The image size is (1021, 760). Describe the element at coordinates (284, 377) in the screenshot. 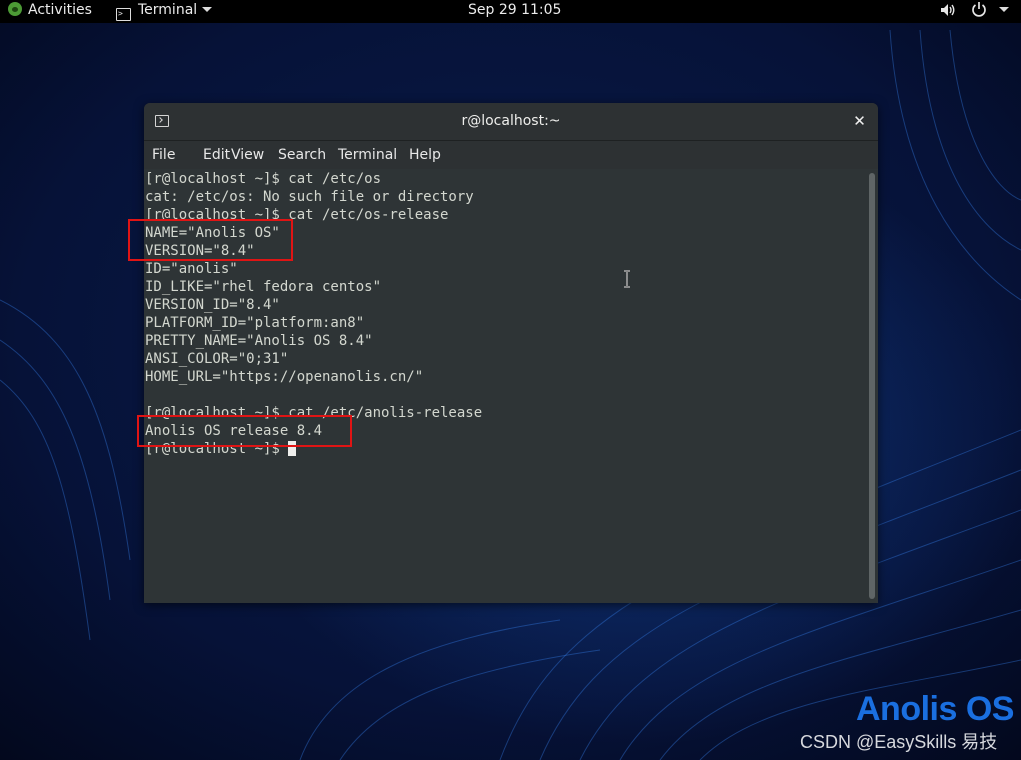

I see `terminal-line: HOME_URL="https://openanolis.cn/"` at that location.